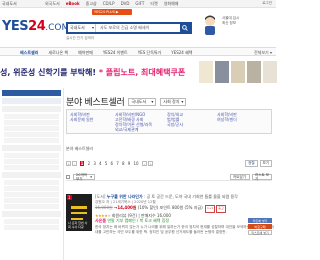 This screenshot has height=260, width=320. Describe the element at coordinates (68, 177) in the screenshot. I see `select-all-checkbox` at that location.